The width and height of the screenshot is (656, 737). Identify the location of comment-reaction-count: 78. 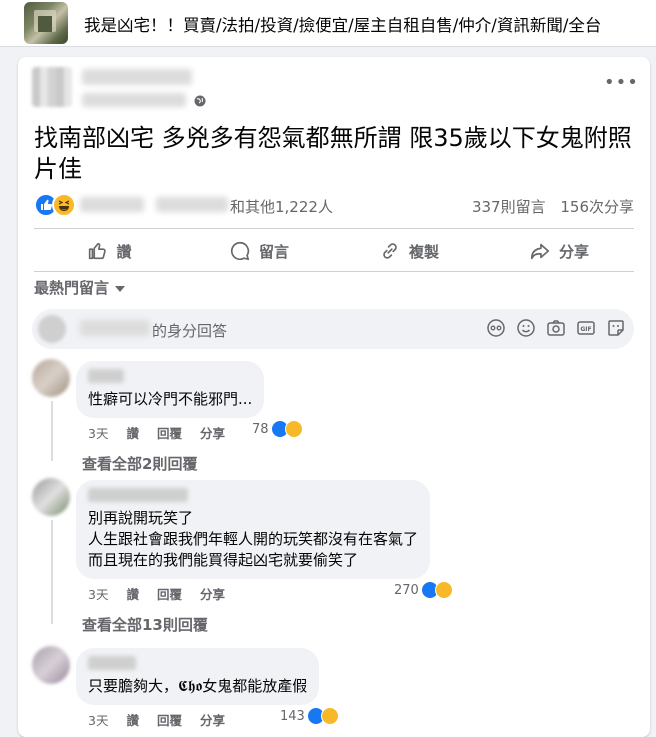
(277, 429).